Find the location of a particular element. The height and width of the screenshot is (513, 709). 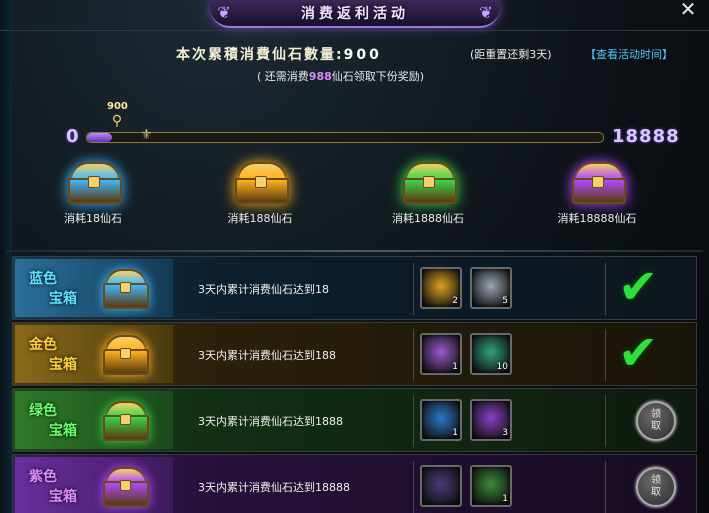

reward-row: 蓝色宝箱 3天内累计消费仙石达到18 2 5 ✔ is located at coordinates (354, 288).